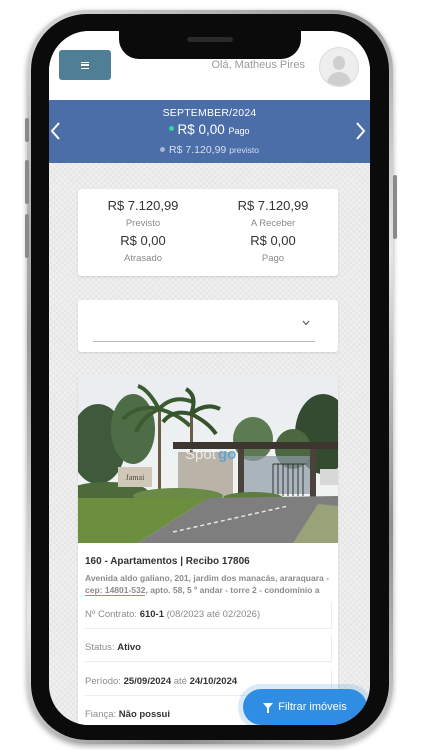 Image resolution: width=422 pixels, height=750 pixels. I want to click on user-greeting: Olá, Matheus Pires, so click(258, 65).